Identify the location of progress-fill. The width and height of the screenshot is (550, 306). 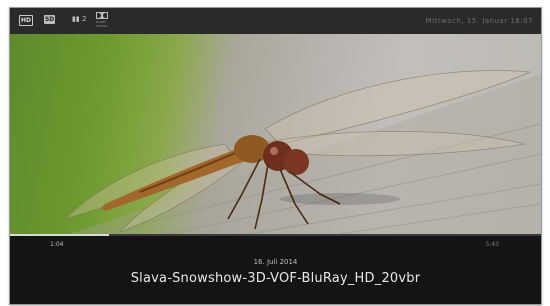
(60, 235).